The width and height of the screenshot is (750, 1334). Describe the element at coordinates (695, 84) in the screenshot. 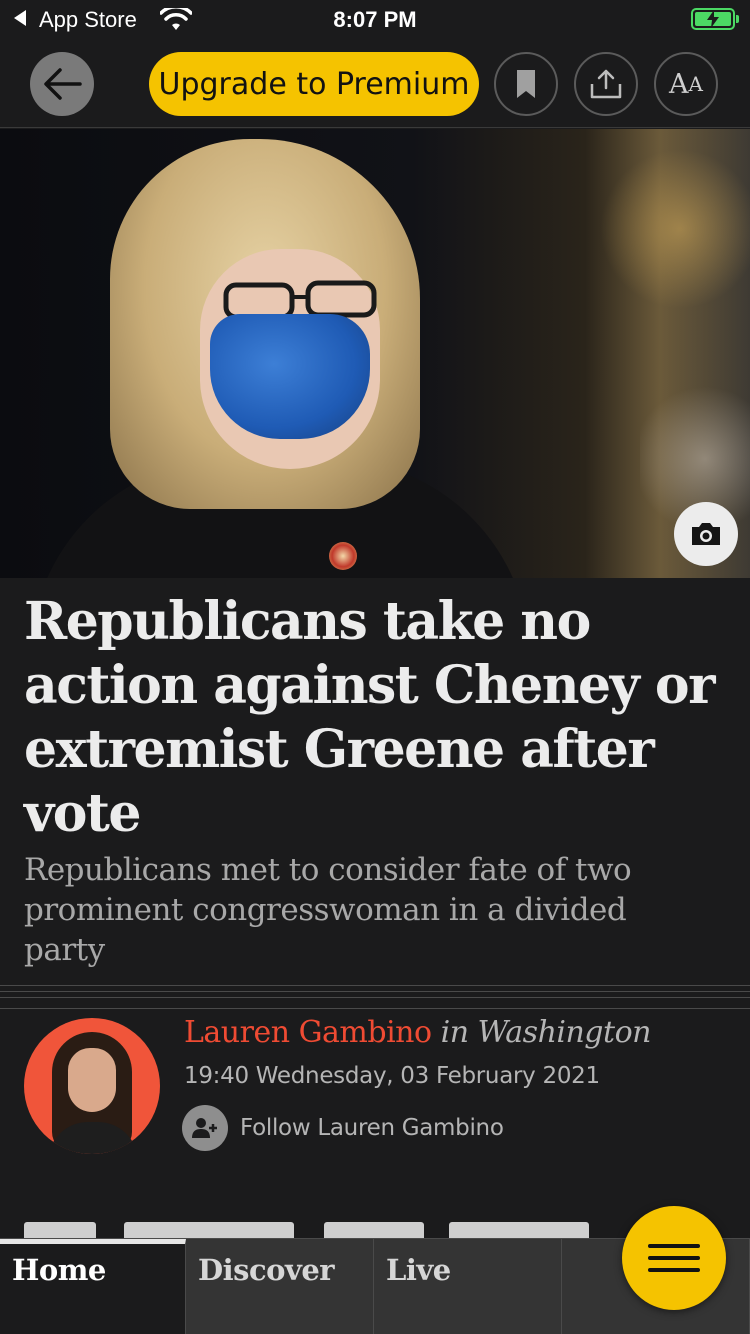

I see `text-size-small-glyph: A` at that location.